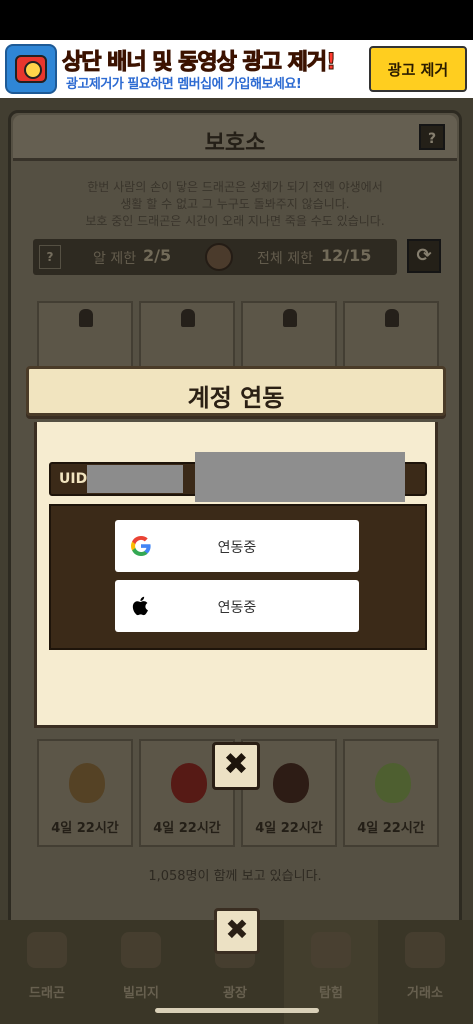 This screenshot has height=1024, width=473. I want to click on ad-subtitle: 광고제거가 필요하면 멤버십에 가입해보세요!, so click(184, 84).